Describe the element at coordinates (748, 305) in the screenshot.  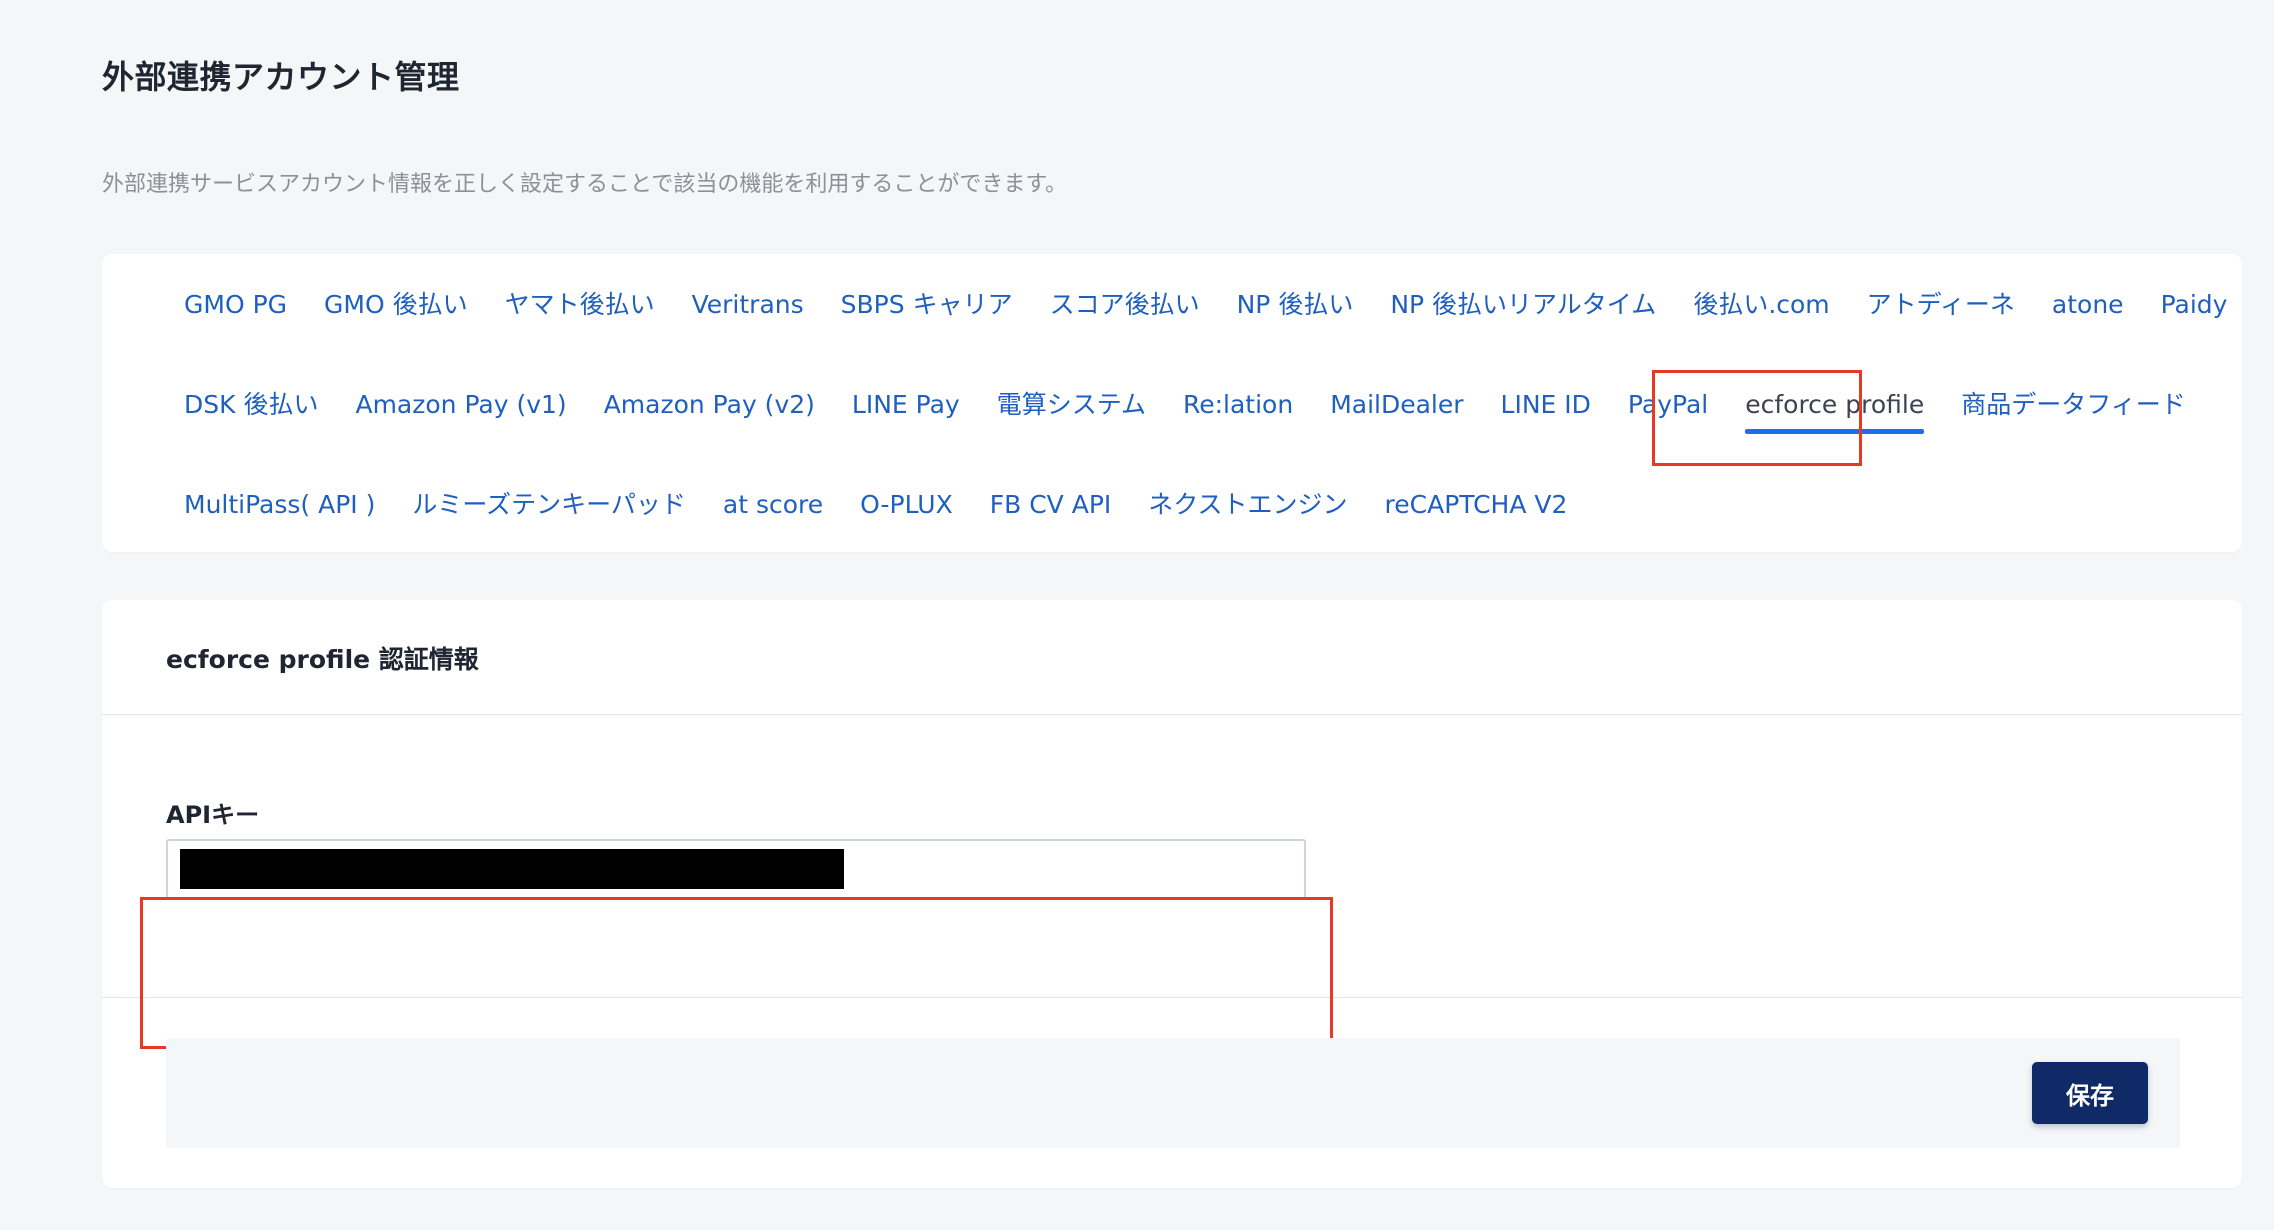
I see `tab-veritrans: Veritrans` at that location.